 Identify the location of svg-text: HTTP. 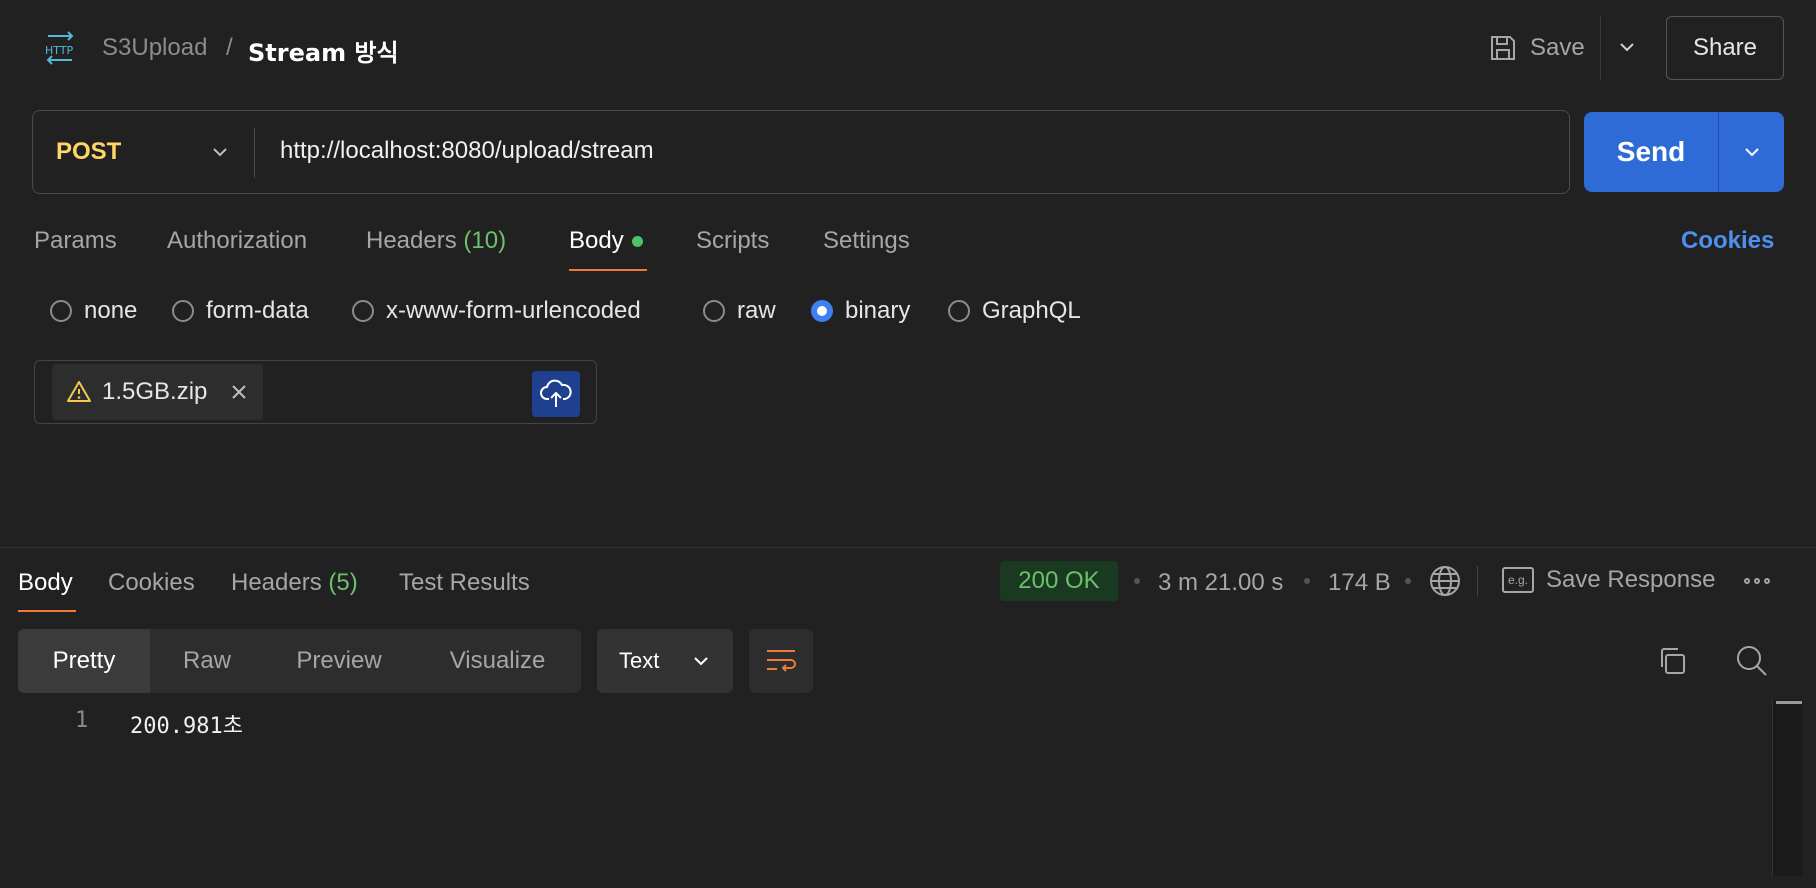
(59, 50).